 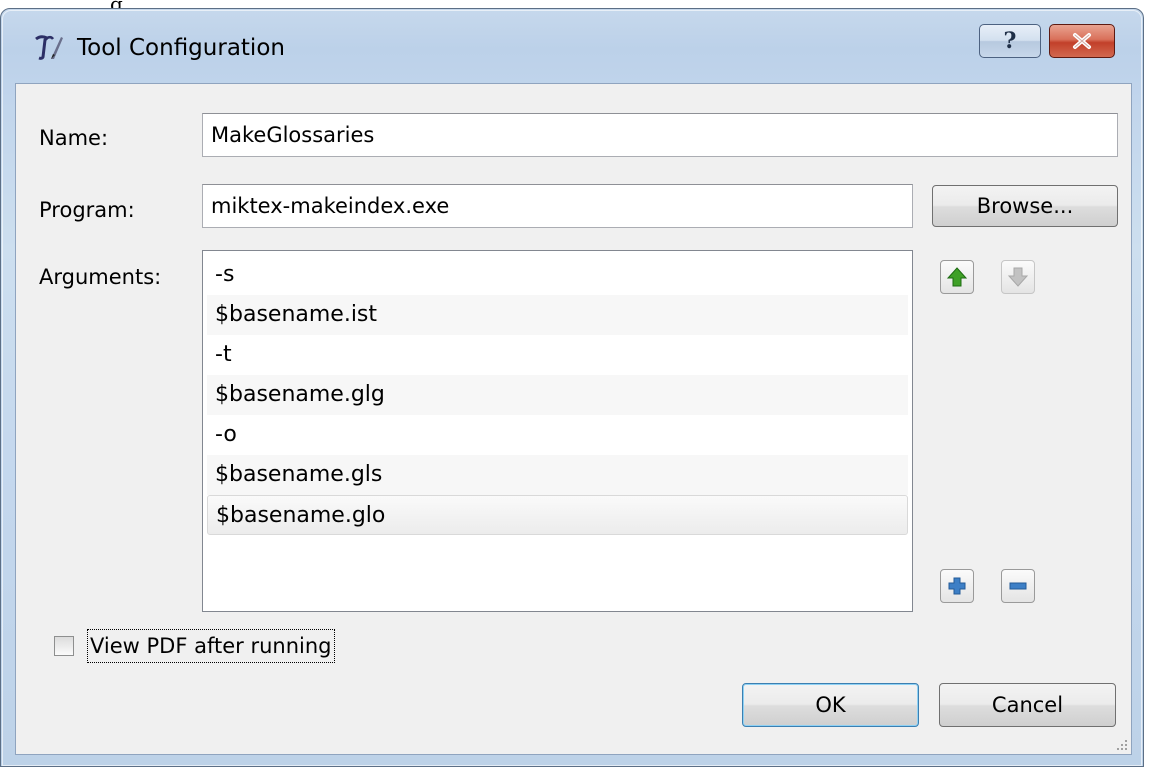 I want to click on argument-item-selected: $basename.glo, so click(x=557, y=515).